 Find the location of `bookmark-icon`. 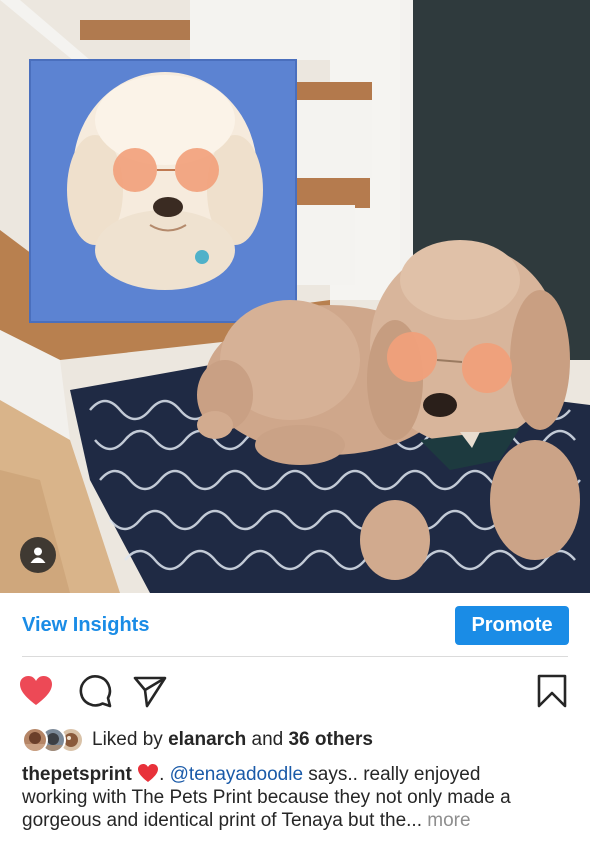

bookmark-icon is located at coordinates (552, 691).